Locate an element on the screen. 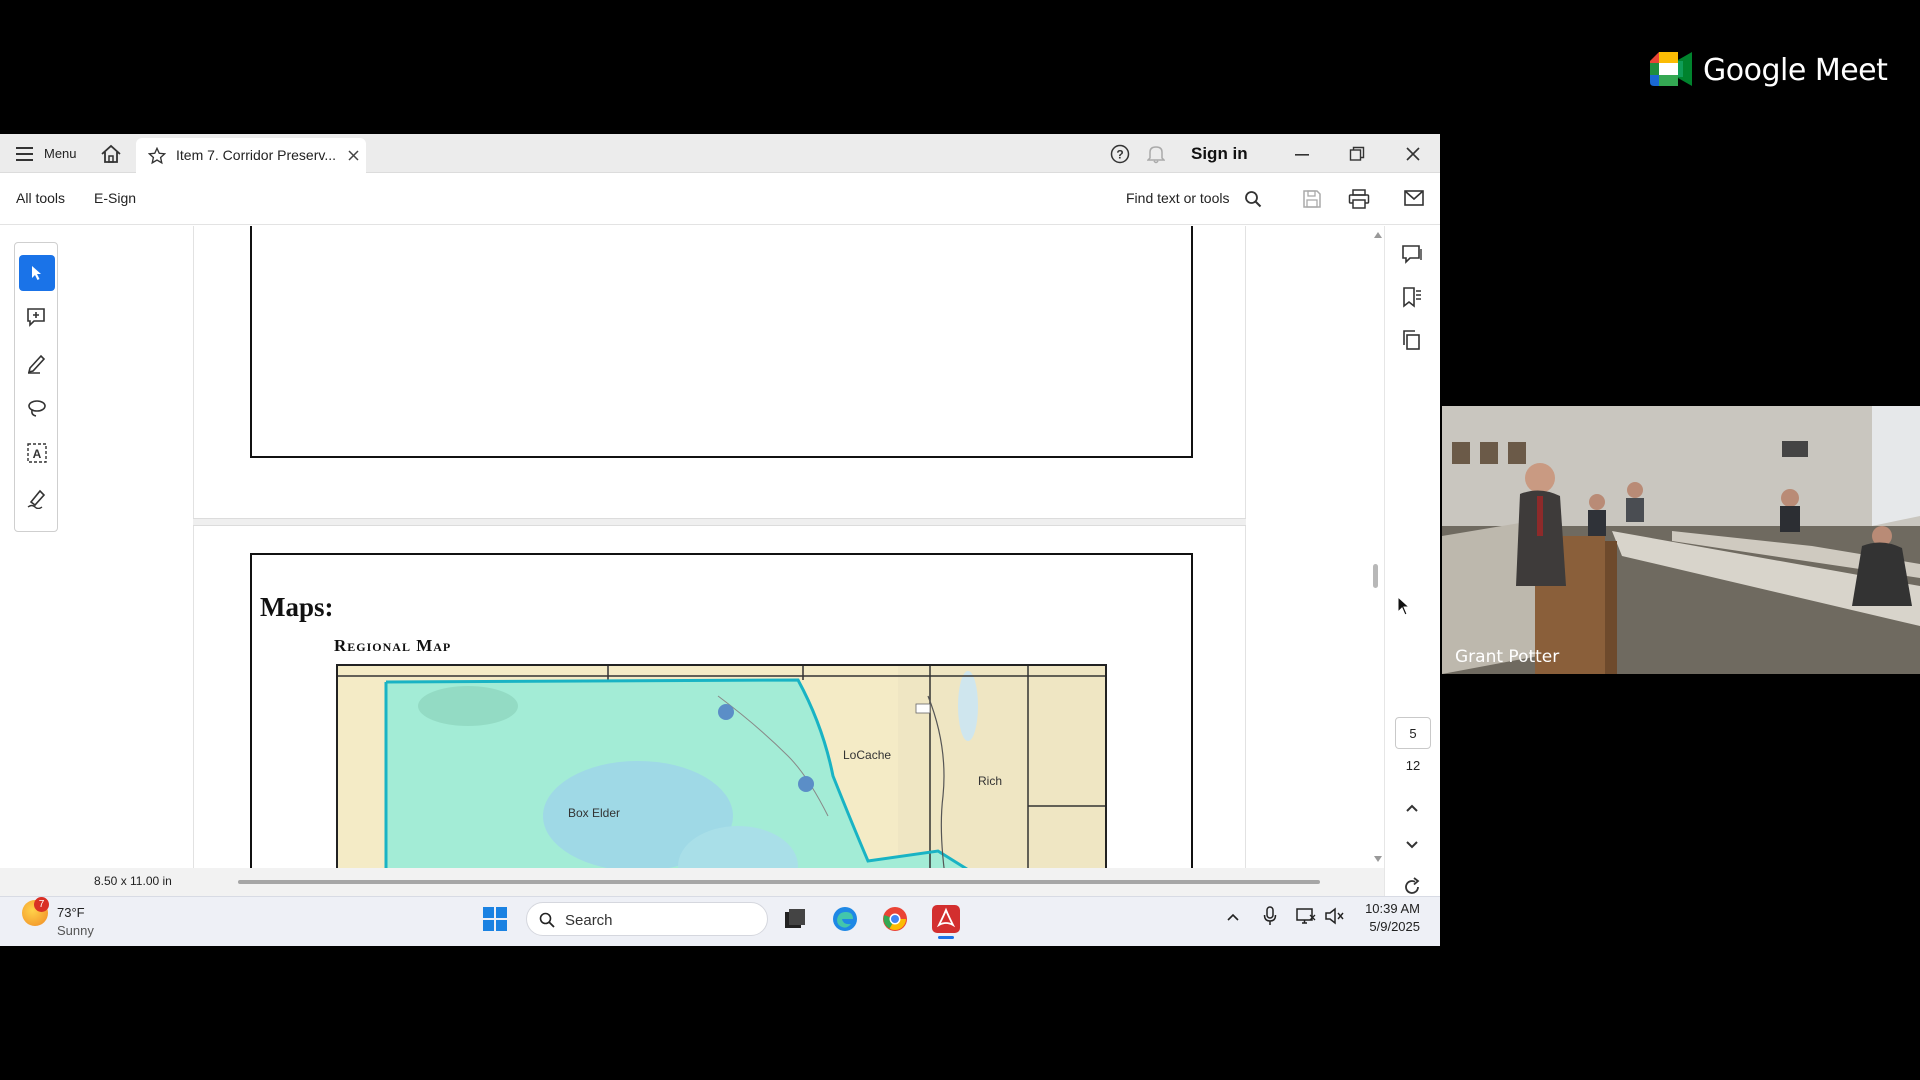  lasso-icon is located at coordinates (37, 408).